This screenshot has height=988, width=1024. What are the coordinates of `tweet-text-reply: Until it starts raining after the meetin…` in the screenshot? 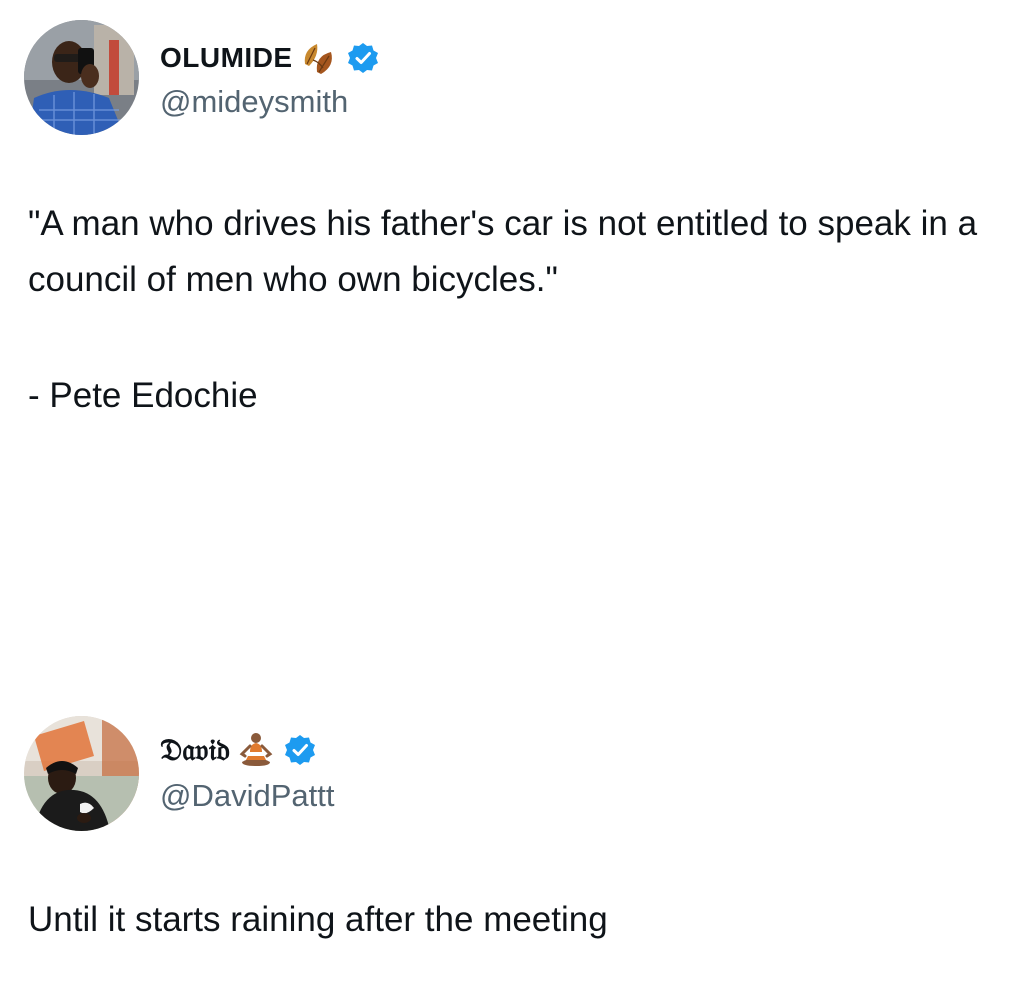 It's located at (318, 919).